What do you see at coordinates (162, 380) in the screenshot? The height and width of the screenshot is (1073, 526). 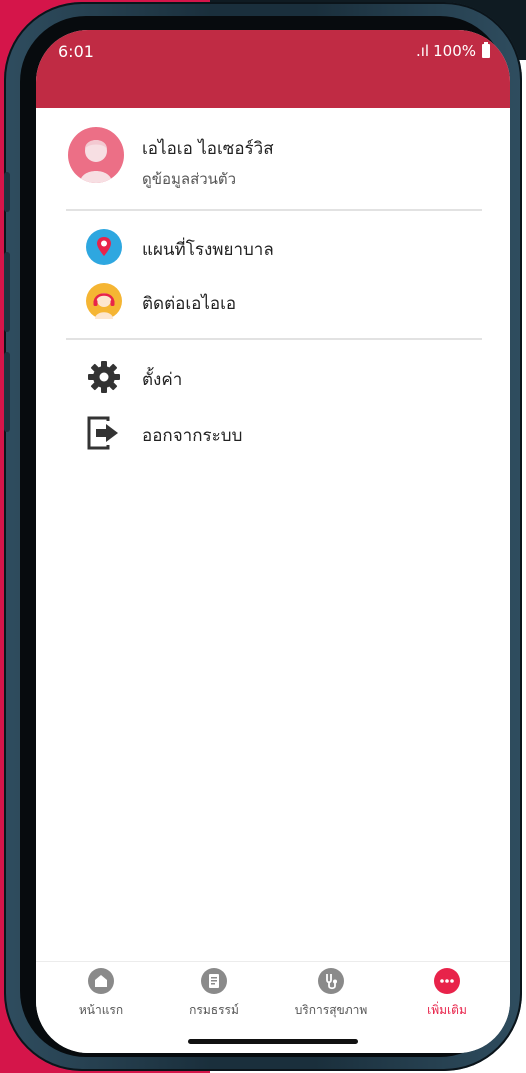 I see `menu-item-label: ตั้งค่า` at bounding box center [162, 380].